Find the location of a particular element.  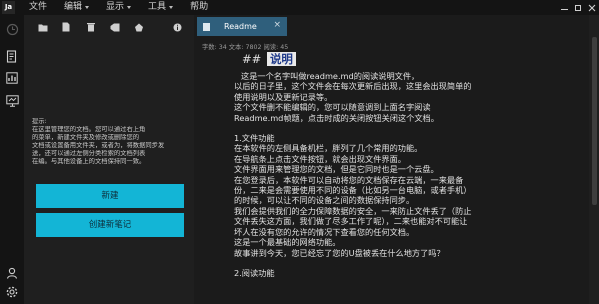

close-icon is located at coordinates (592, 7).